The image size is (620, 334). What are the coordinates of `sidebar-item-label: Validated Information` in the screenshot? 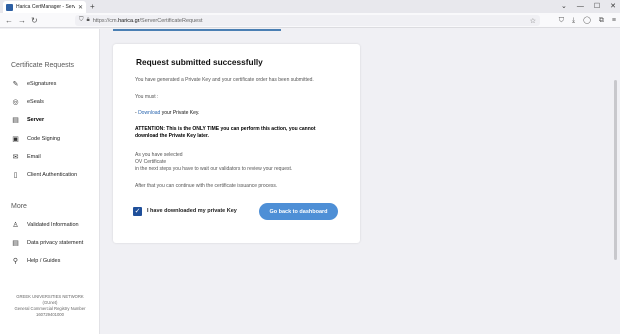 It's located at (53, 225).